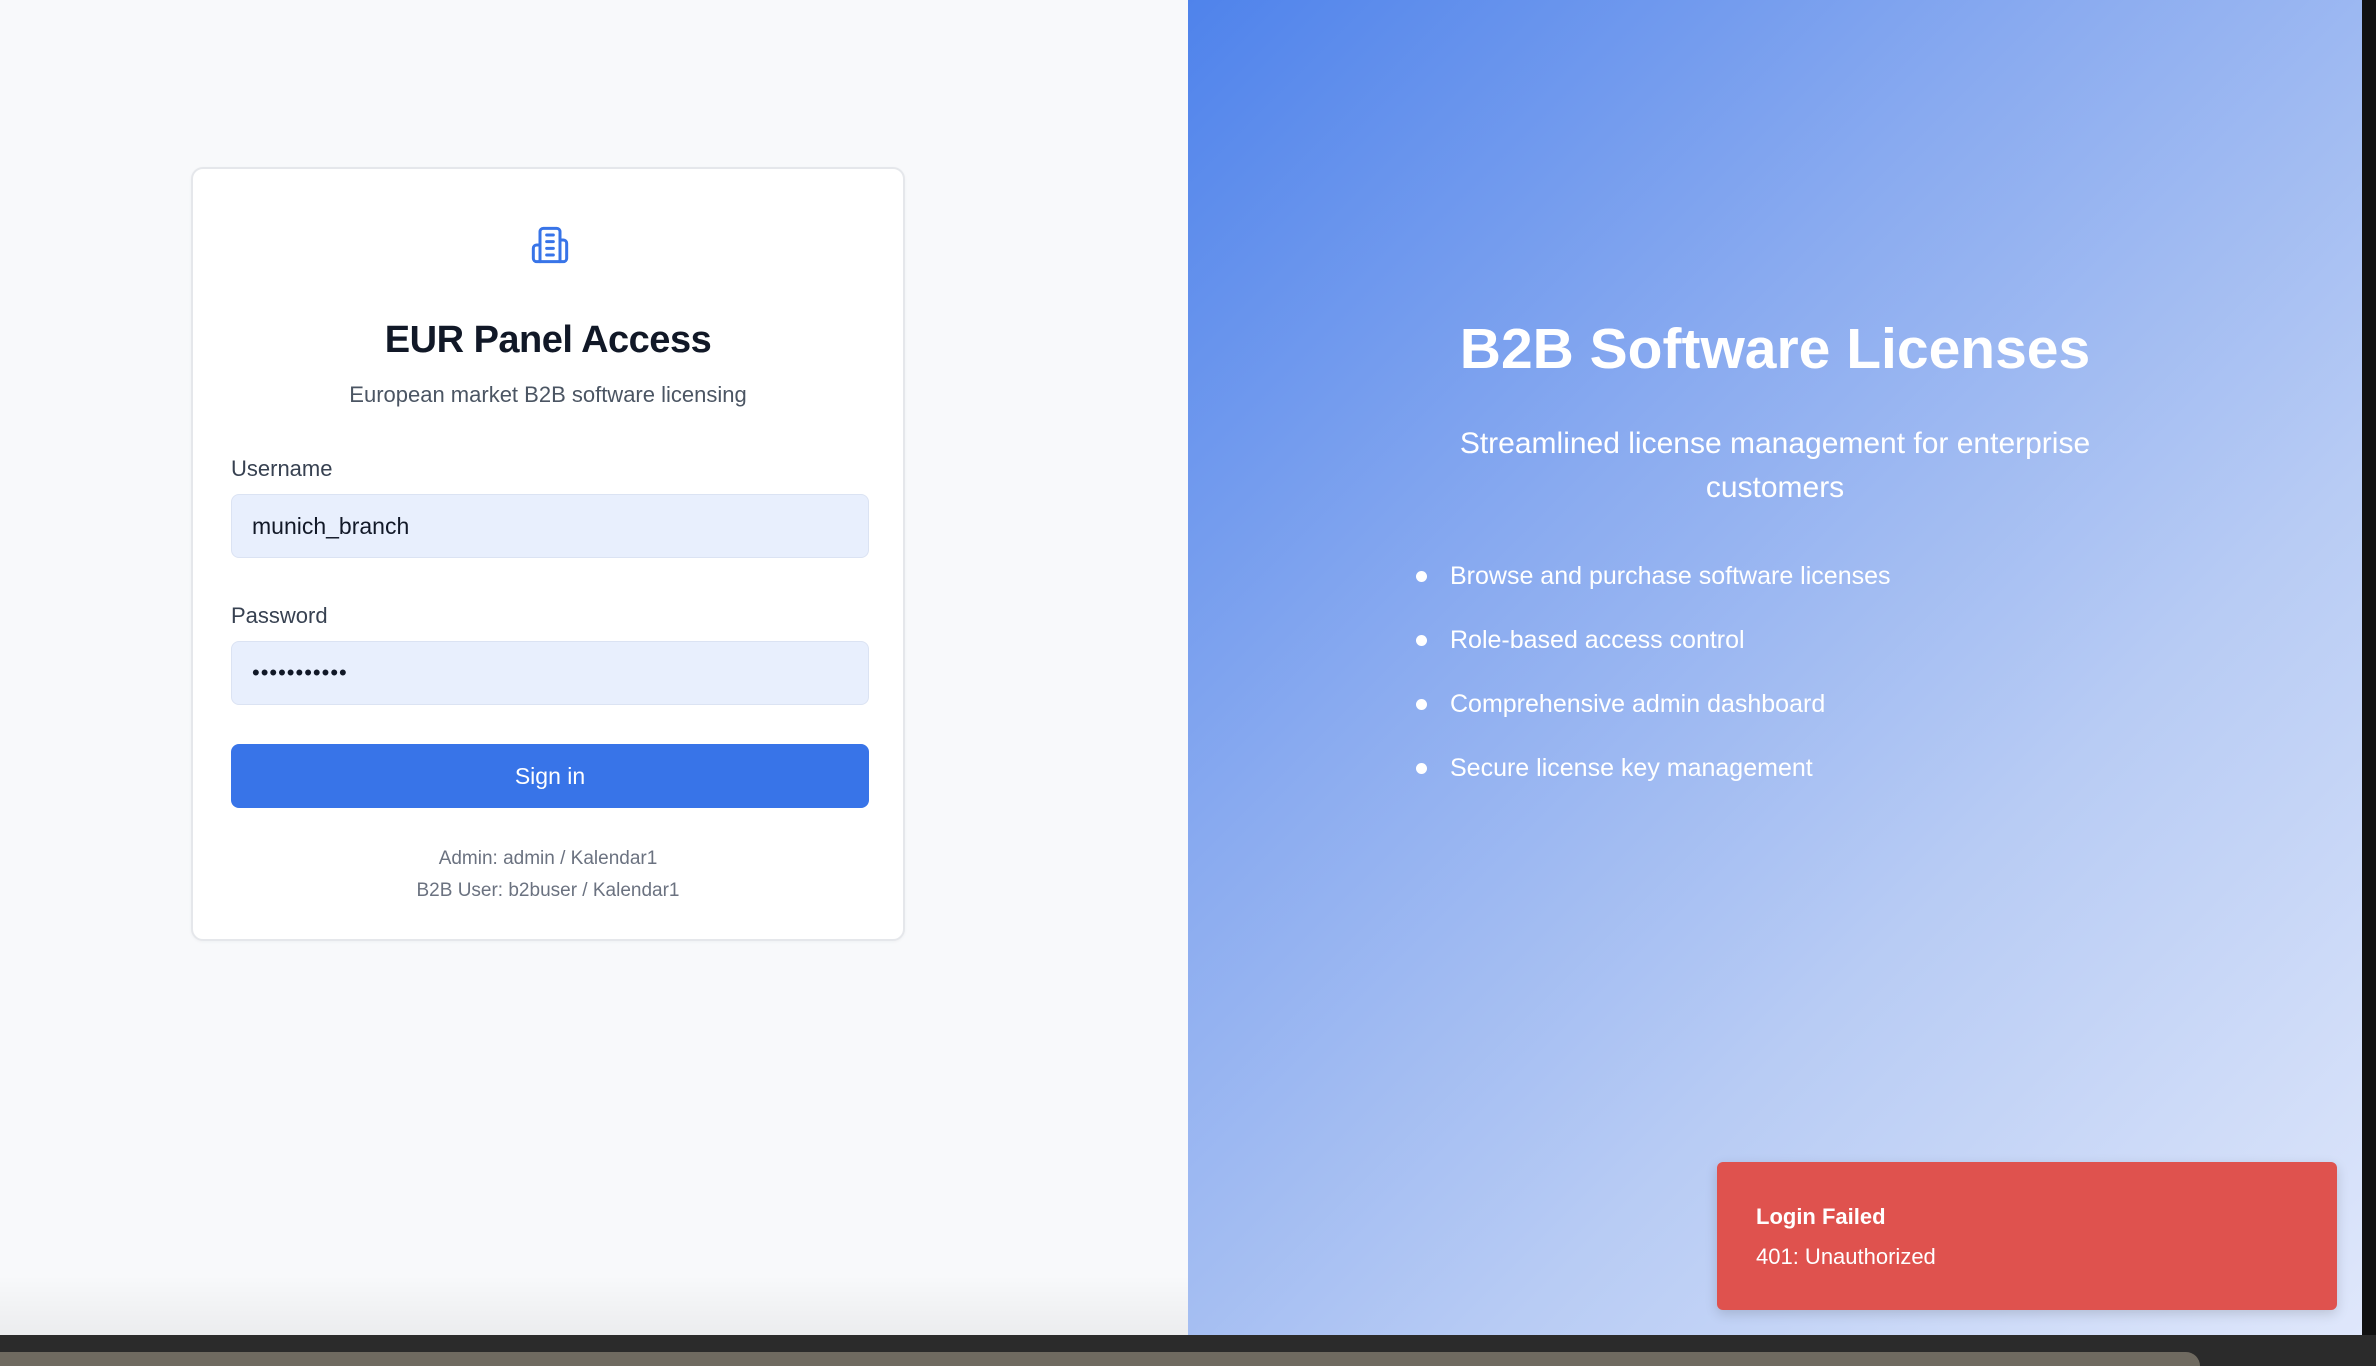  What do you see at coordinates (548, 340) in the screenshot?
I see `login-title: EUR Panel Access` at bounding box center [548, 340].